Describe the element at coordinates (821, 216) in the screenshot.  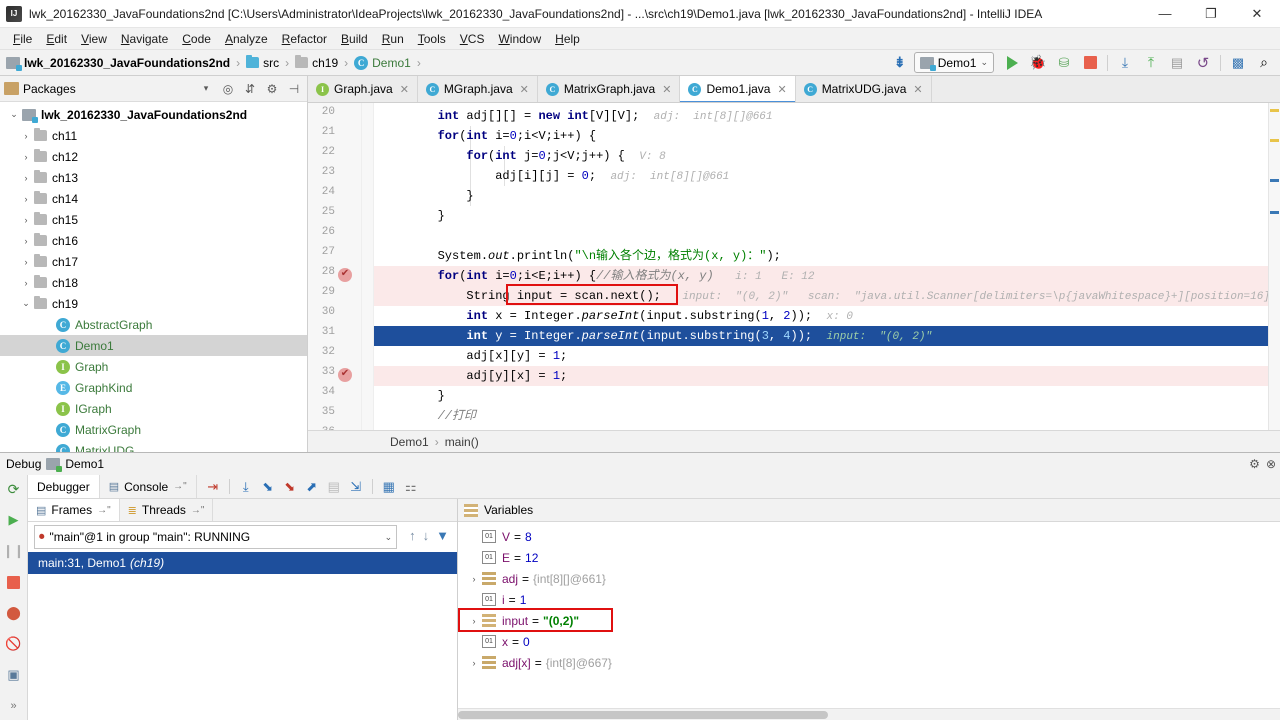
I see `code-line-25: }` at that location.